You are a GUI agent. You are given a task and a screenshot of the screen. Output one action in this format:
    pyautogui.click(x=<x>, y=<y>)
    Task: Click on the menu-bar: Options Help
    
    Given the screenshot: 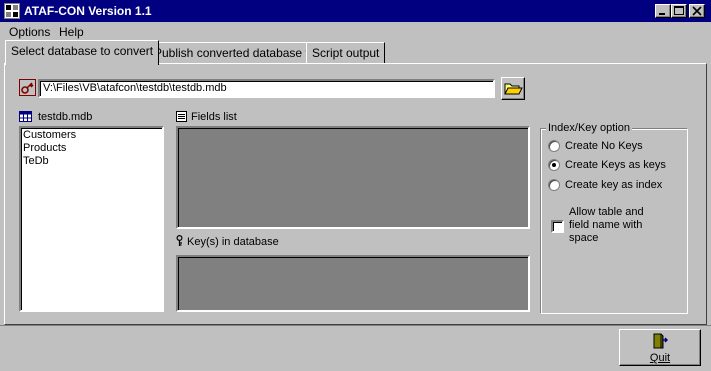 What is the action you would take?
    pyautogui.click(x=355, y=32)
    